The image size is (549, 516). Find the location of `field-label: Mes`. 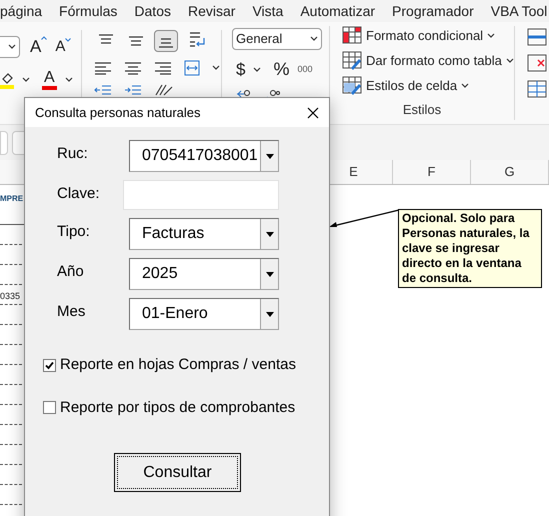

field-label: Mes is located at coordinates (71, 312).